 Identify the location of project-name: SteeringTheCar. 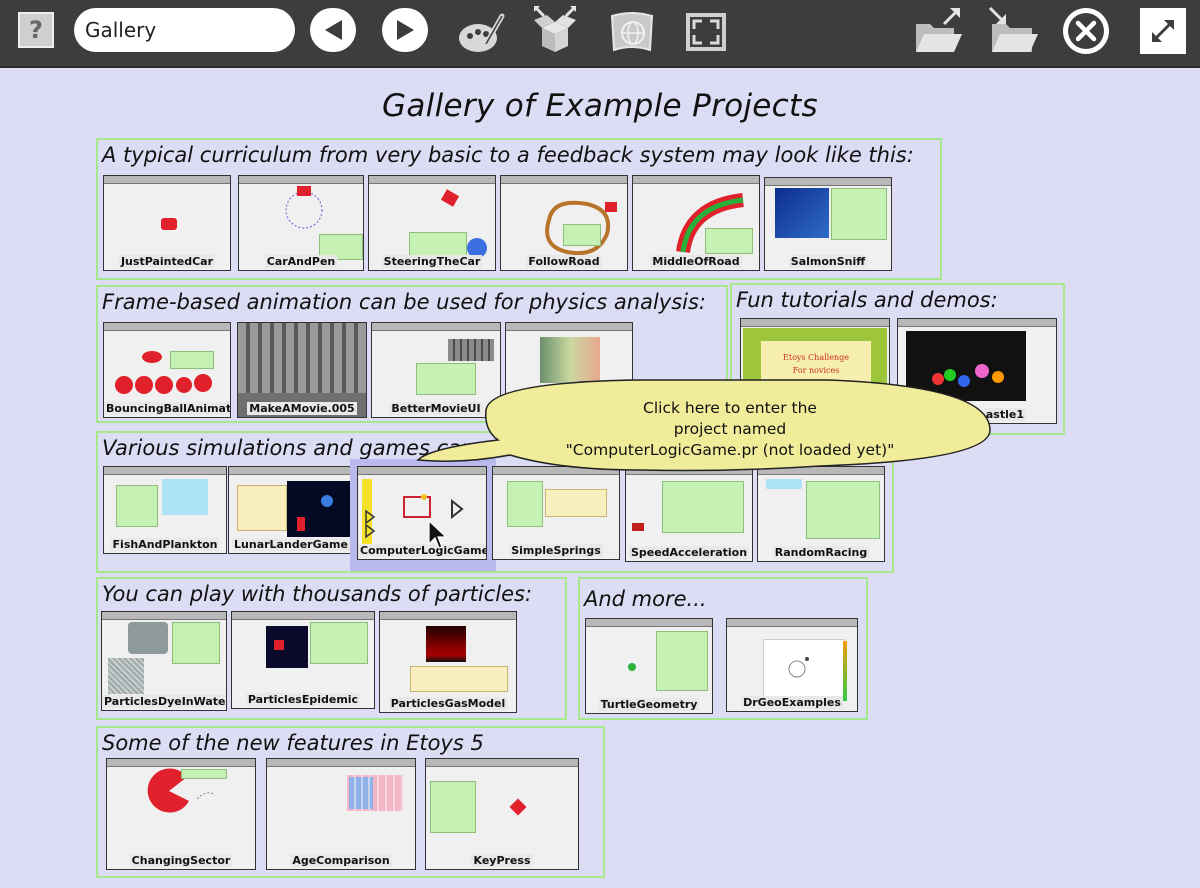
(432, 261).